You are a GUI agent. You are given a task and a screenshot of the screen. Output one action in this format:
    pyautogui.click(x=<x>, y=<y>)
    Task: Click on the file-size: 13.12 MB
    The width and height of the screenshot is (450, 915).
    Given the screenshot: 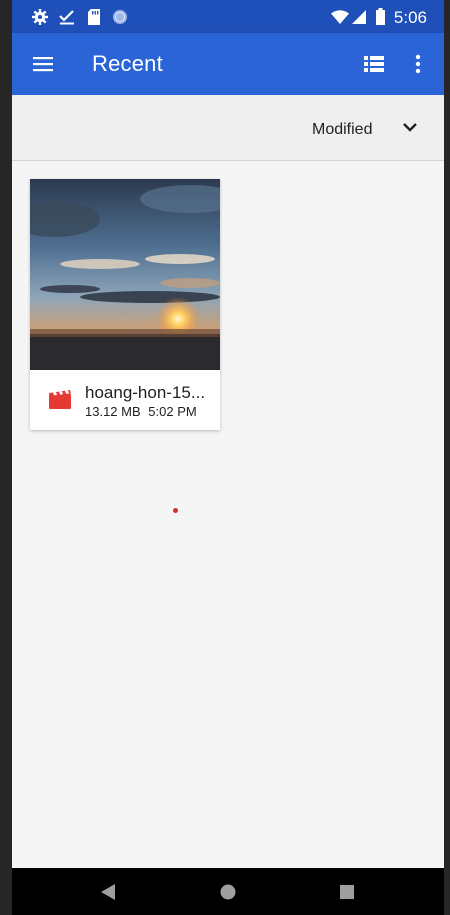 What is the action you would take?
    pyautogui.click(x=113, y=411)
    